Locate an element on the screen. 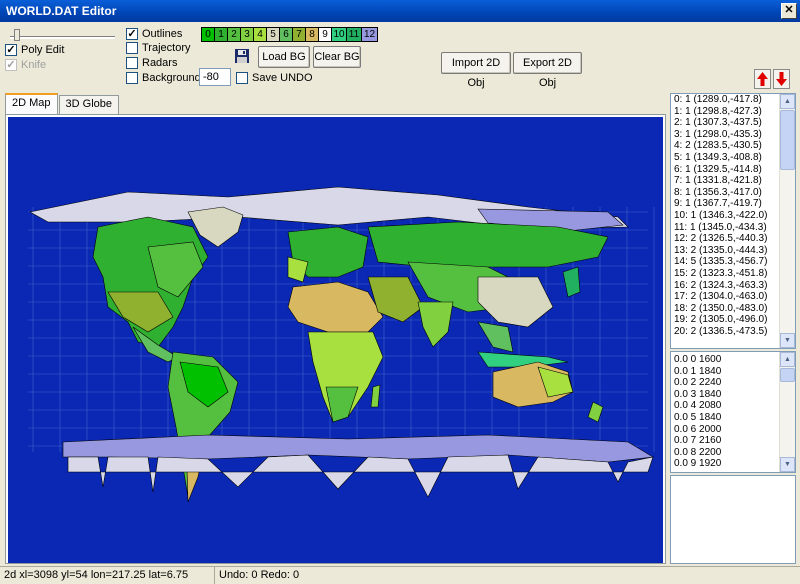  object-list-item: 1: 1 (1298.8,-427.3) is located at coordinates (733, 112).